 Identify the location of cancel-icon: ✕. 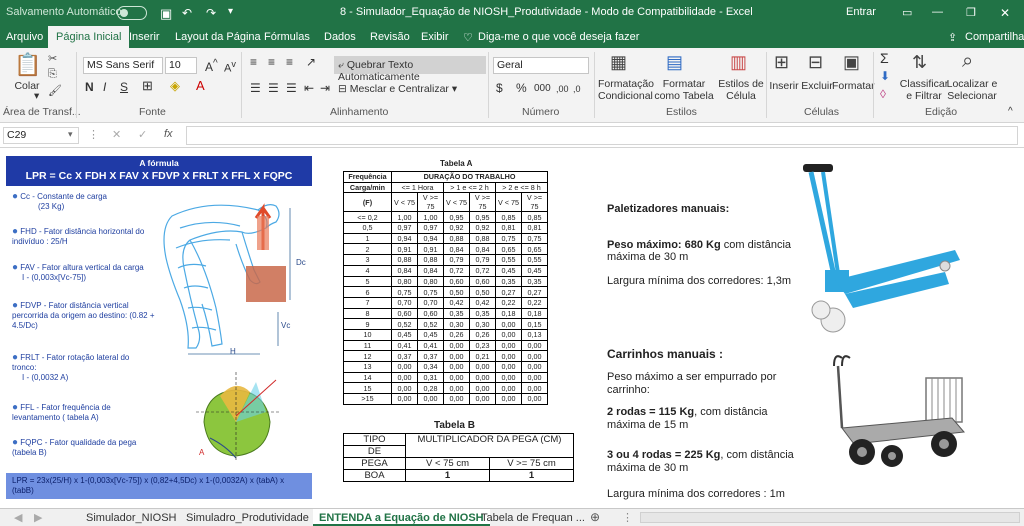
(116, 134).